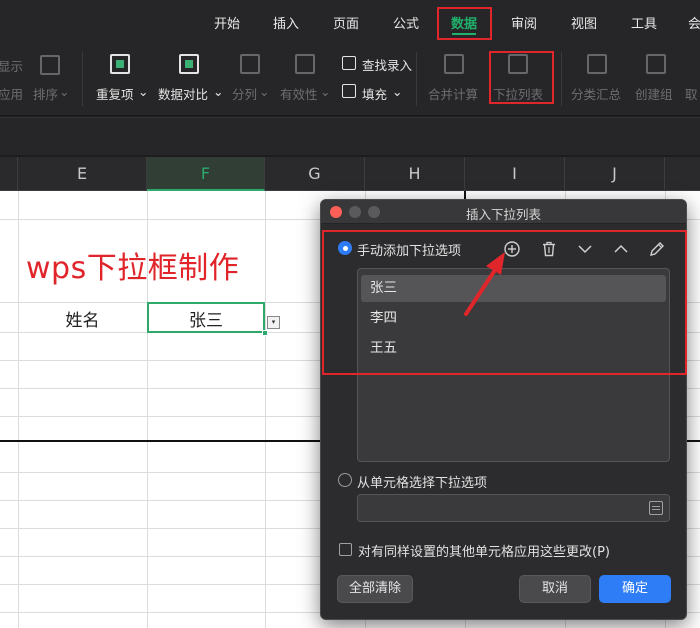 This screenshot has height=628, width=700. I want to click on selected-cell-outline, so click(206, 317).